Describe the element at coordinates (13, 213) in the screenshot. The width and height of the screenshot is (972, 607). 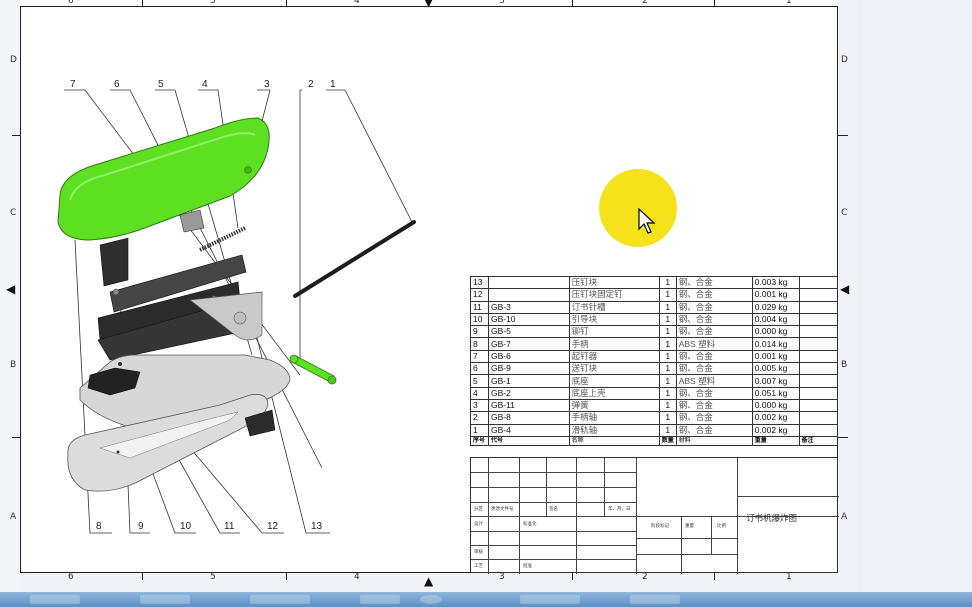
I see `zone-row-left-c: C` at that location.